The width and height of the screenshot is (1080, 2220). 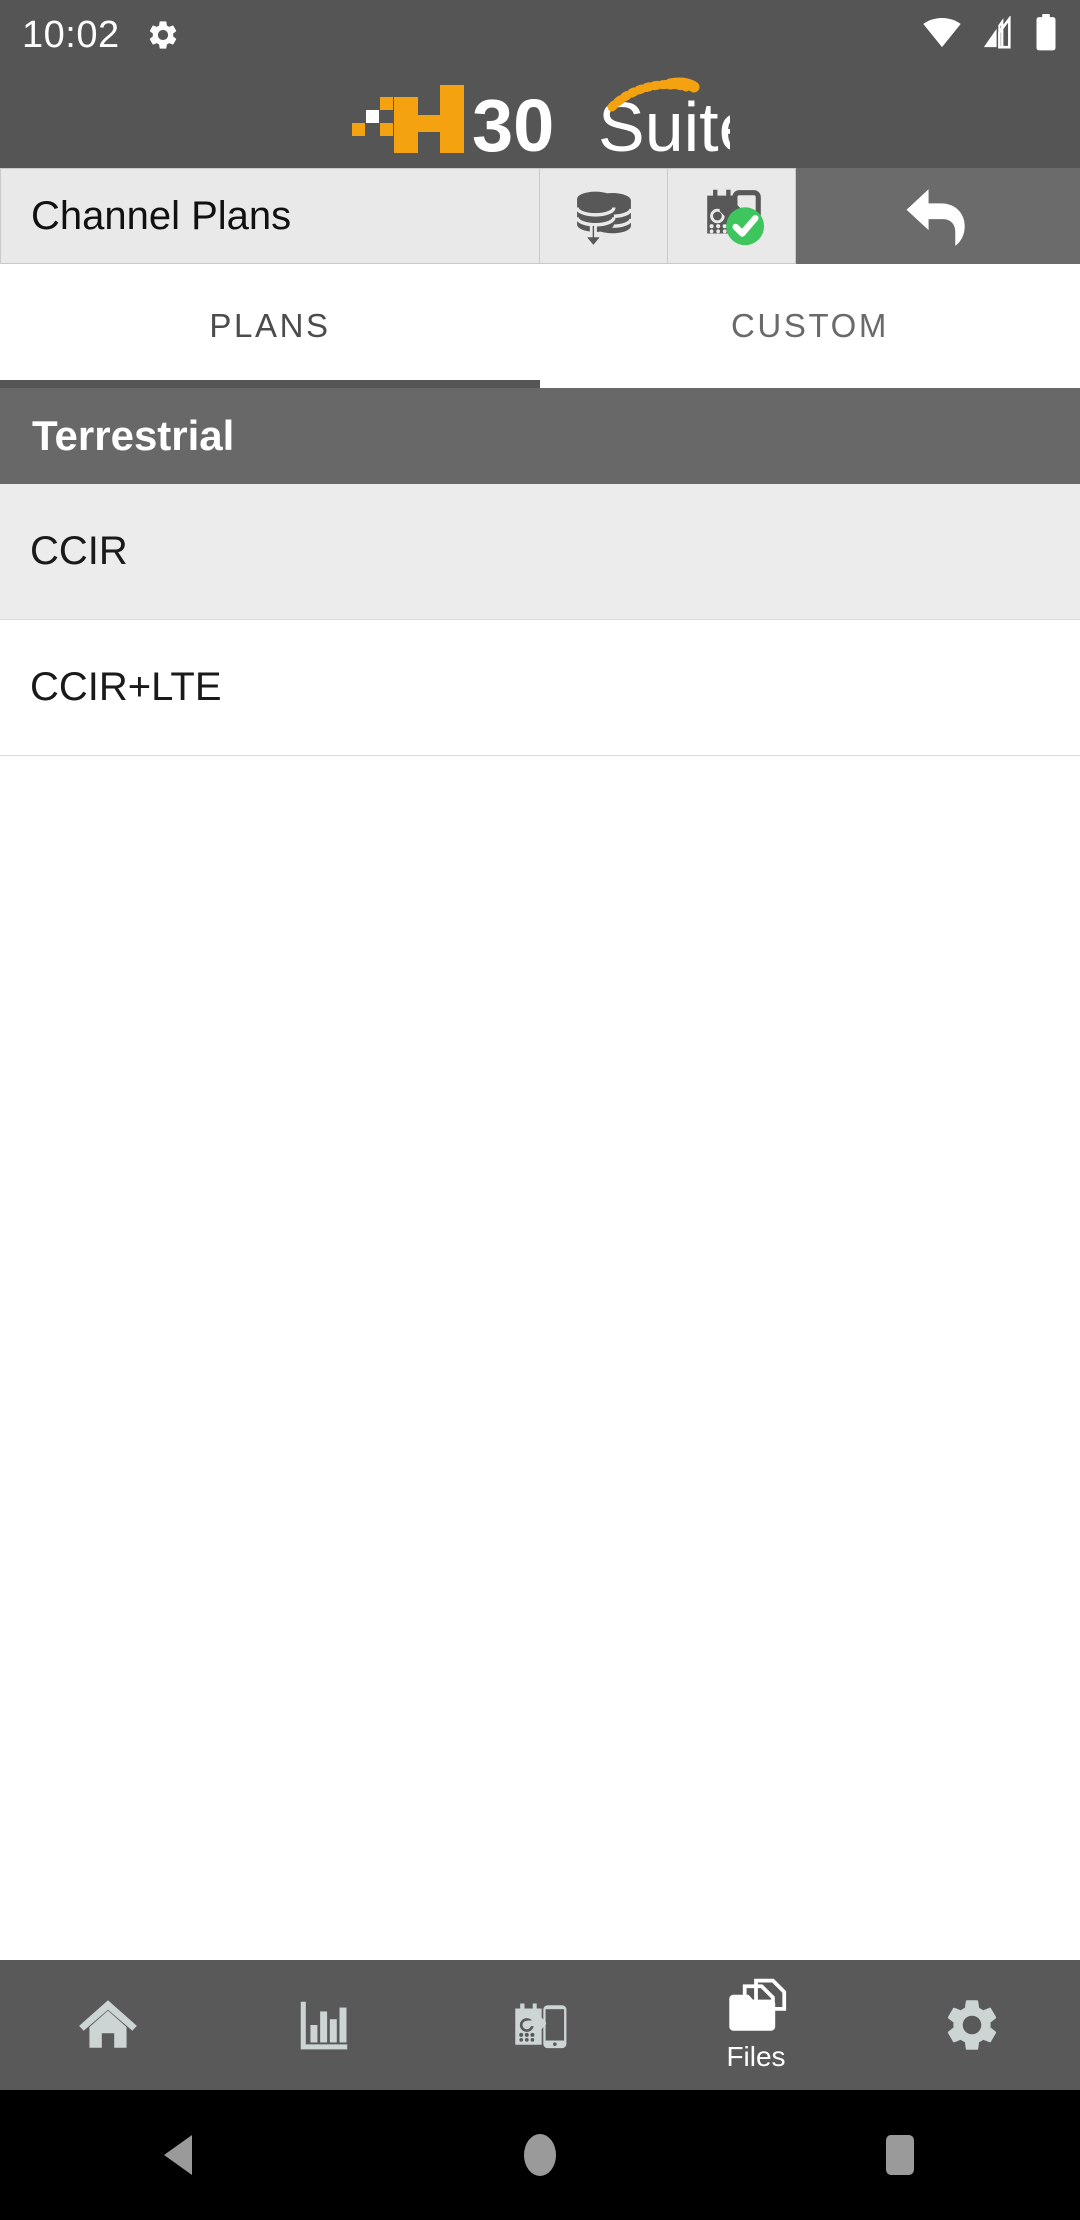 What do you see at coordinates (756, 2056) in the screenshot?
I see `nav-files-label: Files` at bounding box center [756, 2056].